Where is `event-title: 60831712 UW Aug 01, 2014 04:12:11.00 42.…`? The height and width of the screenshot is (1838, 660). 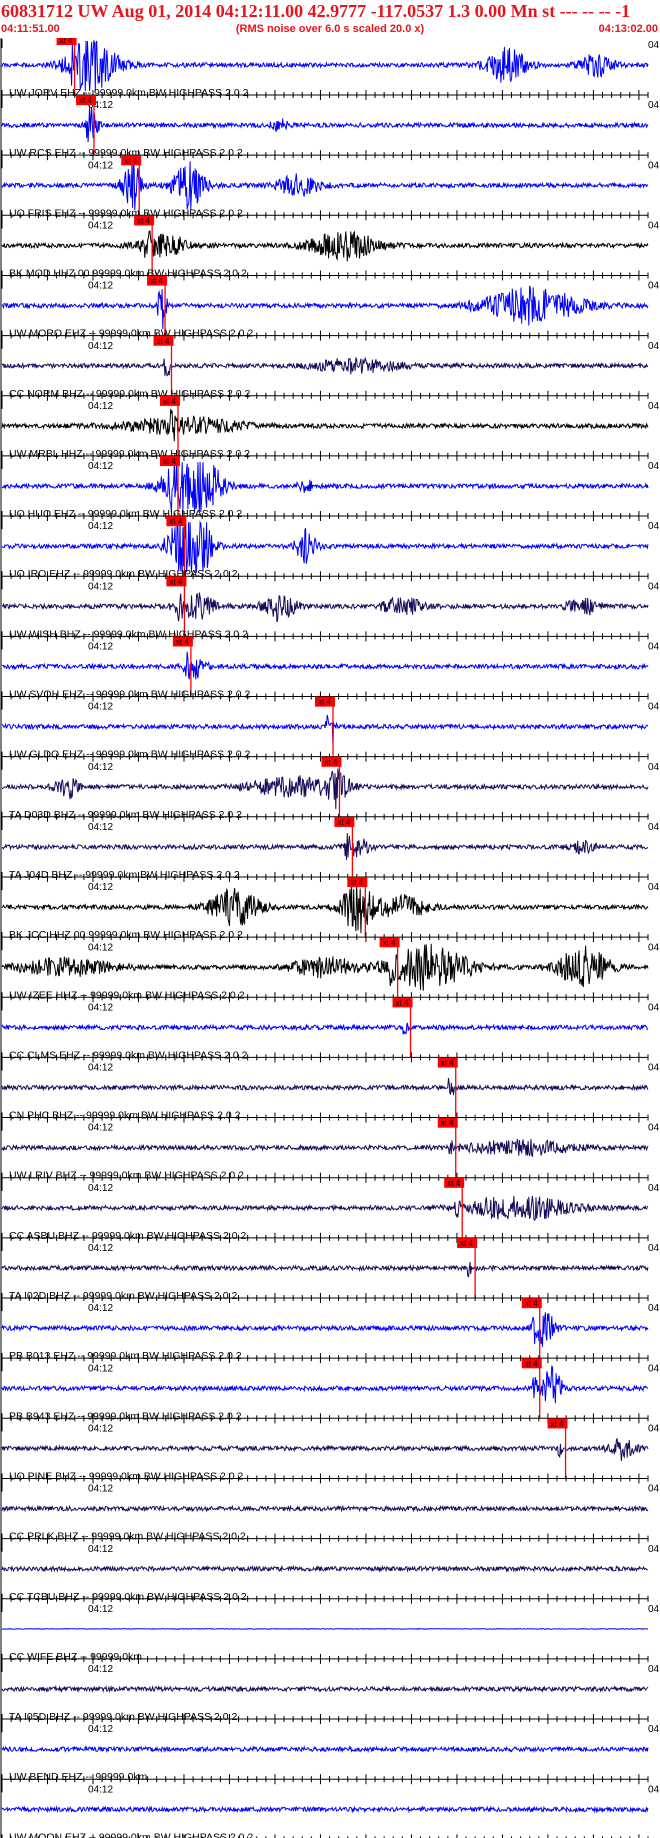 event-title: 60831712 UW Aug 01, 2014 04:12:11.00 42.… is located at coordinates (316, 11).